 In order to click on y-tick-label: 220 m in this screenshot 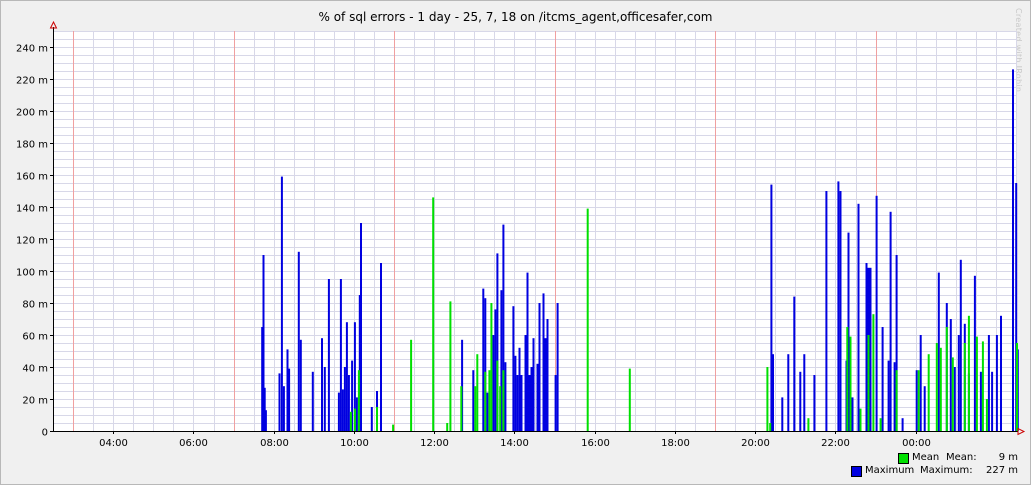, I will do `click(32, 81)`.